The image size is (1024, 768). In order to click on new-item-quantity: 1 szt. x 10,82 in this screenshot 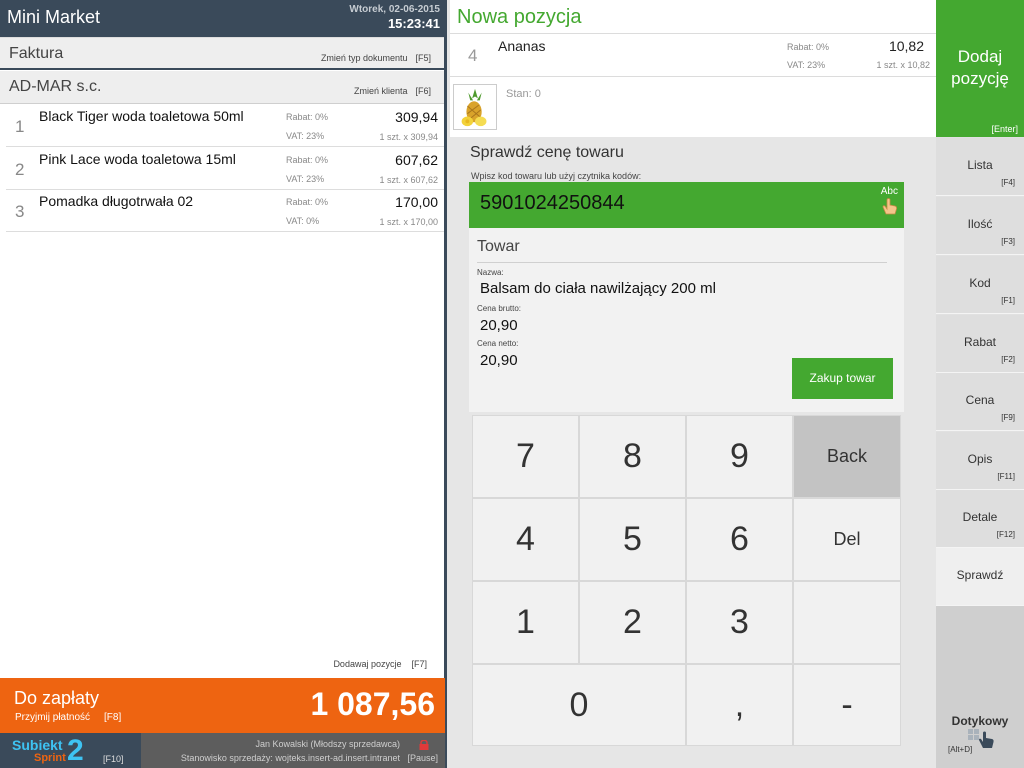, I will do `click(903, 65)`.